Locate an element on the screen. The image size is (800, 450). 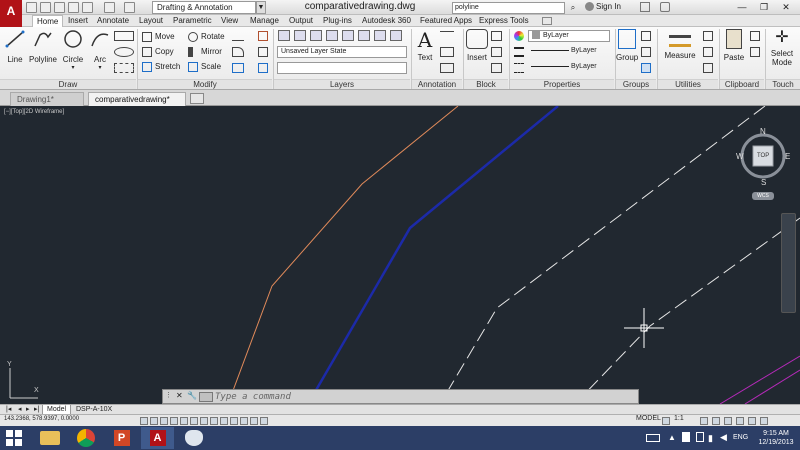
copy-clip-icon is located at coordinates (755, 52).